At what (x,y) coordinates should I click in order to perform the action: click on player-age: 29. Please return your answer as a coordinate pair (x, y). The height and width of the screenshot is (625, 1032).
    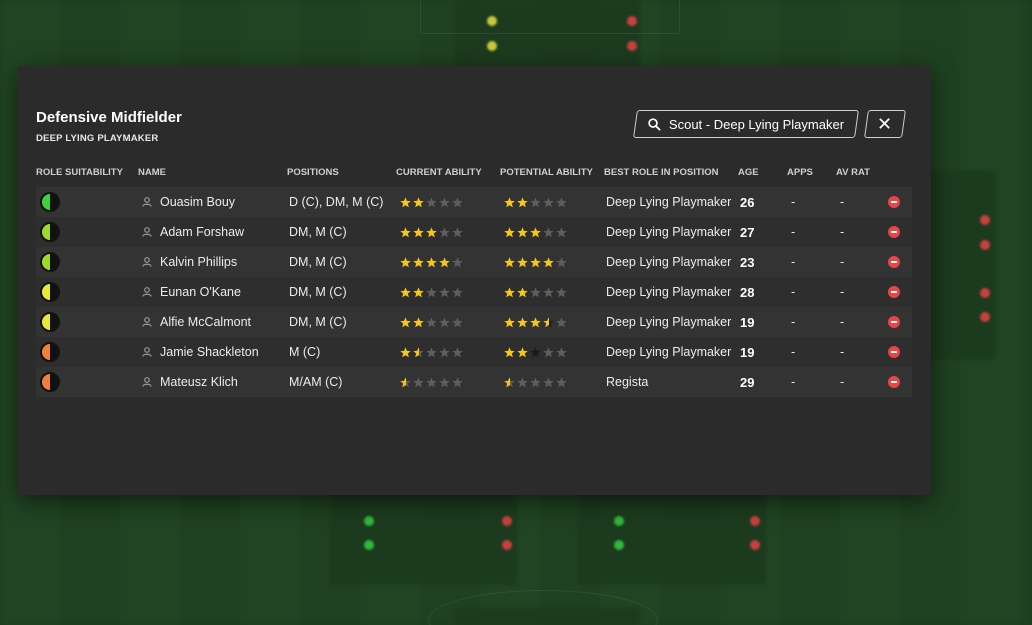
    Looking at the image, I should click on (747, 382).